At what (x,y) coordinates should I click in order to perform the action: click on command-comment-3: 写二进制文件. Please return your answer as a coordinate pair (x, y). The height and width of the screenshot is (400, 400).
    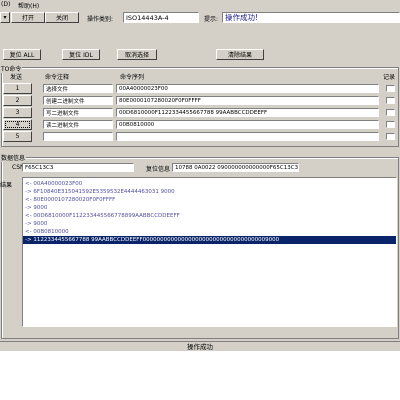
    Looking at the image, I should click on (78, 112).